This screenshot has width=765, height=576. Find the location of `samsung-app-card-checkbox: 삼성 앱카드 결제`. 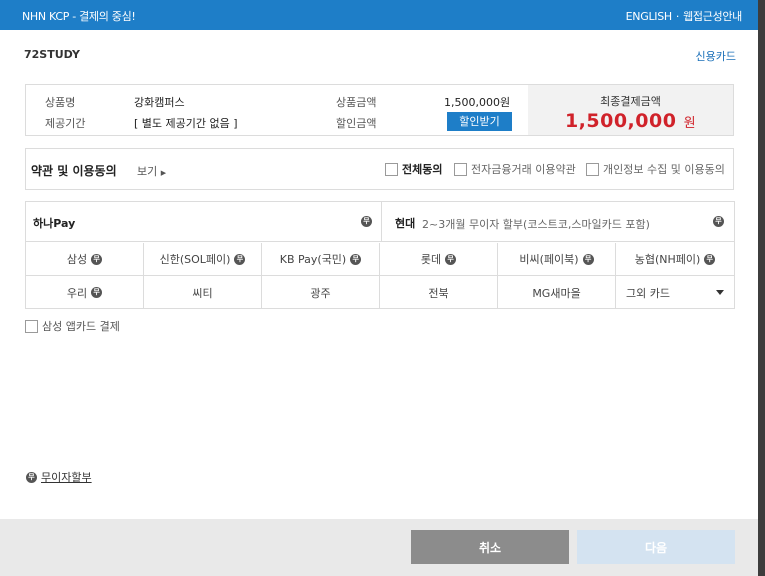

samsung-app-card-checkbox: 삼성 앱카드 결제 is located at coordinates (72, 326).